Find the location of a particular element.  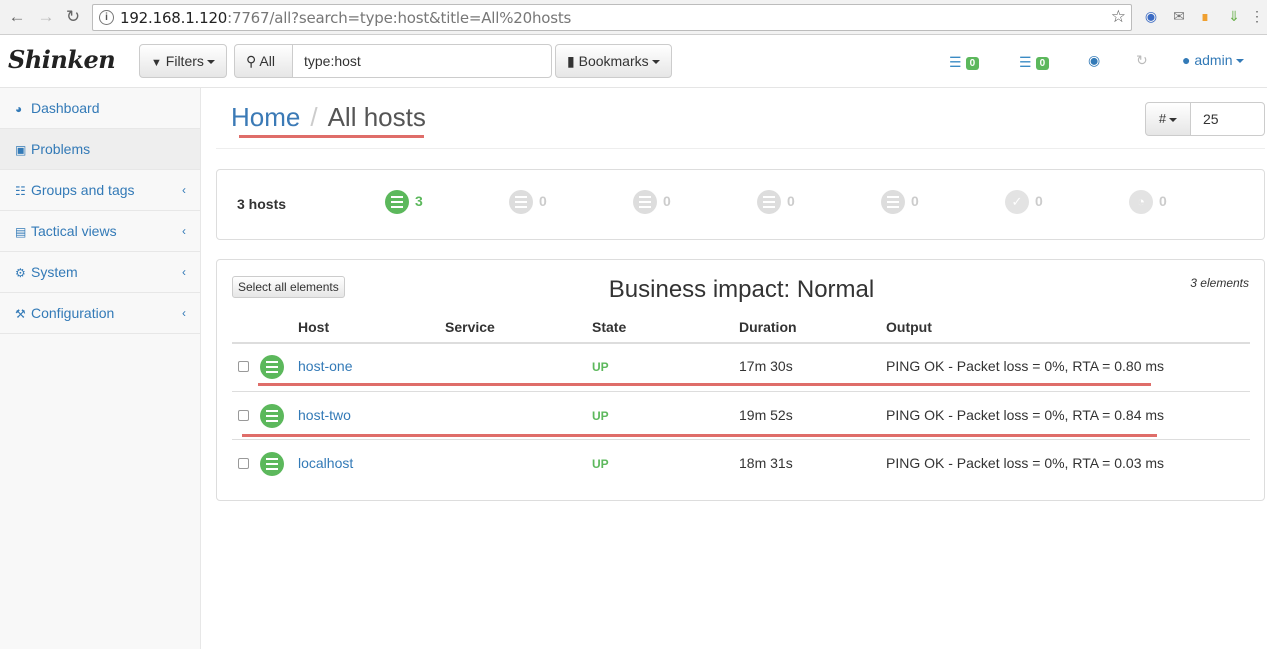

host-link: host-two is located at coordinates (324, 415).